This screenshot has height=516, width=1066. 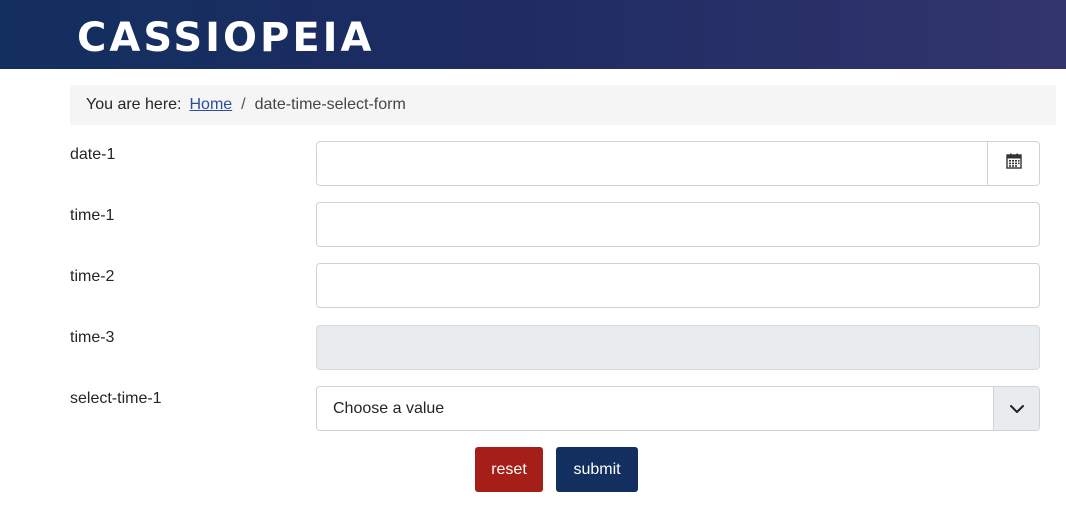 I want to click on date-picker-button, so click(x=1013, y=163).